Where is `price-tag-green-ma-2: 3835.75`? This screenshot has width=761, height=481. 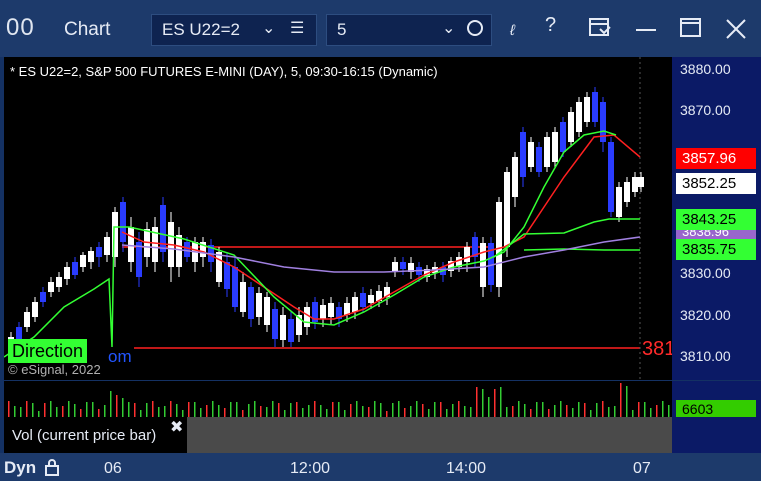 price-tag-green-ma-2: 3835.75 is located at coordinates (716, 249).